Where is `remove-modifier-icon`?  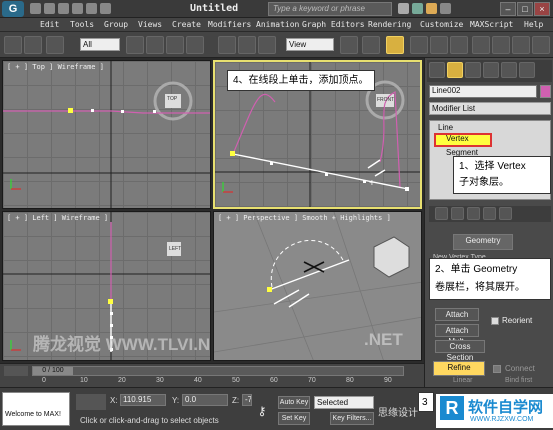 remove-modifier-icon is located at coordinates (489, 213).